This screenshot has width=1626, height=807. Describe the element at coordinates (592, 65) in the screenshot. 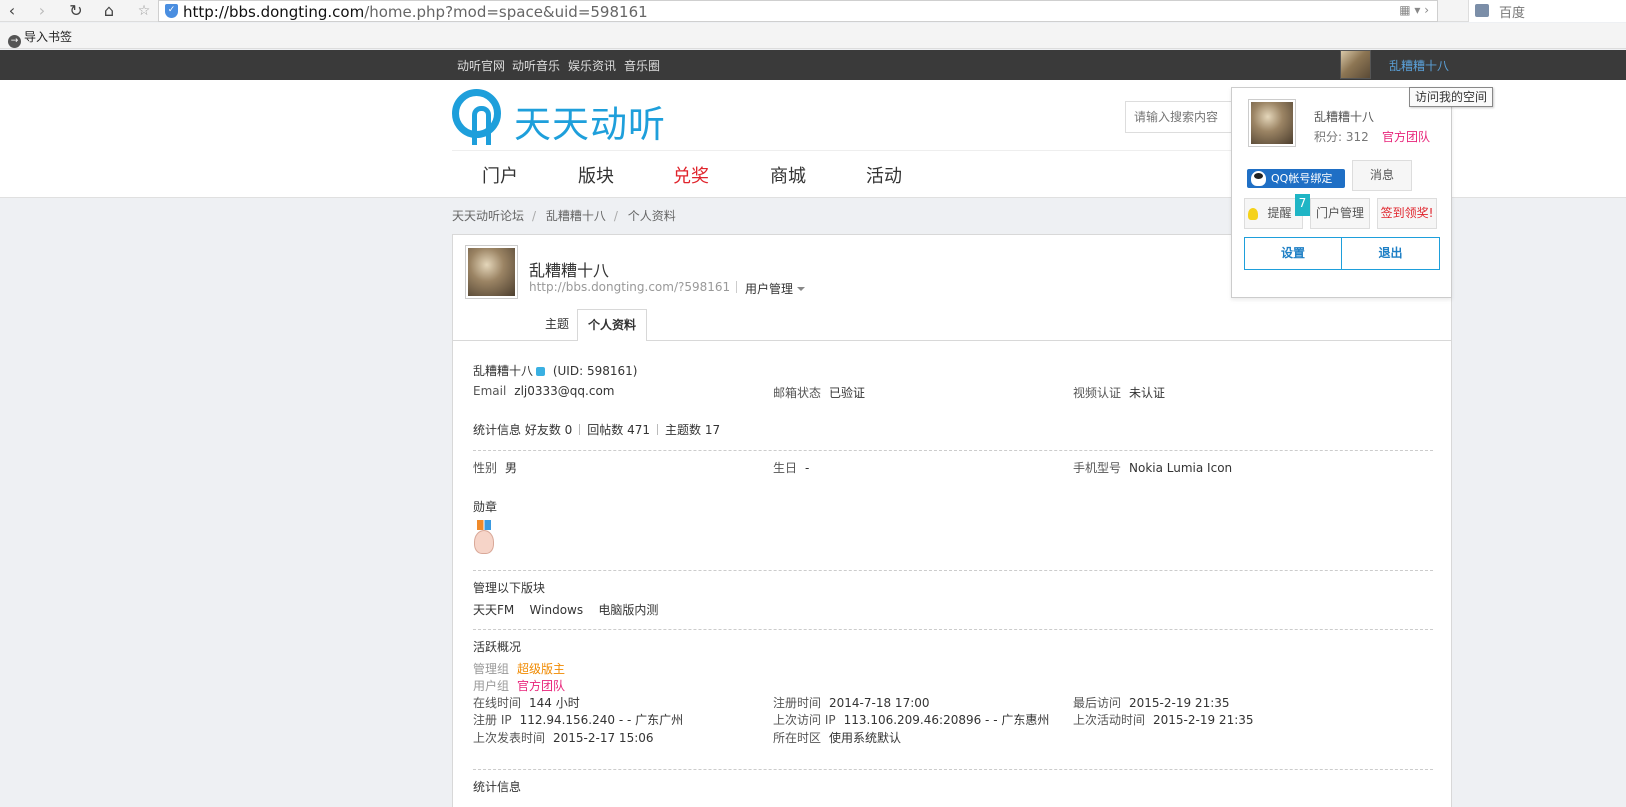

I see `topbar-link: 娱乐资讯` at that location.